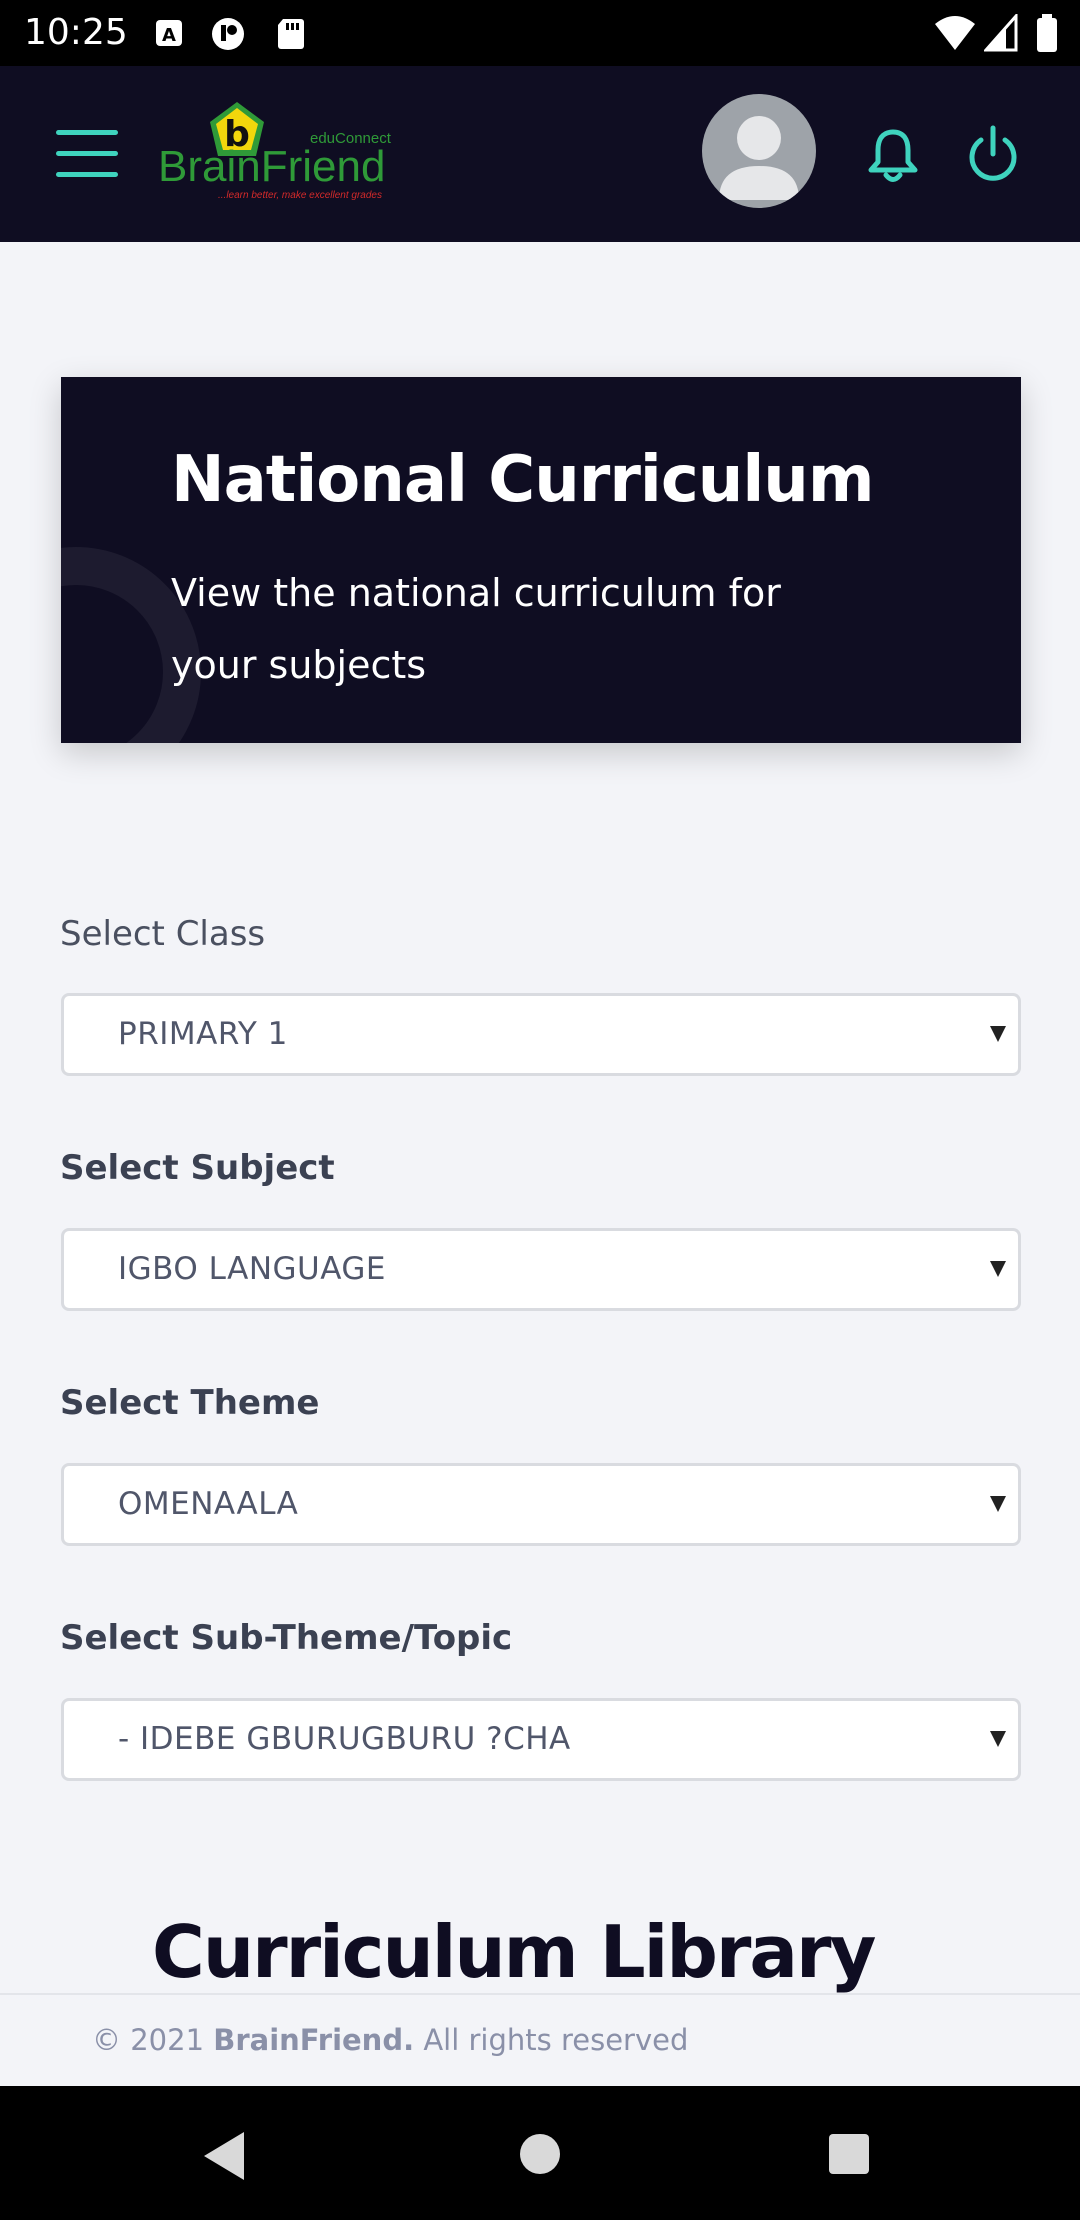 The width and height of the screenshot is (1080, 2220). Describe the element at coordinates (252, 1269) in the screenshot. I see `subject-select-value: IGBO LANGUAGE` at that location.